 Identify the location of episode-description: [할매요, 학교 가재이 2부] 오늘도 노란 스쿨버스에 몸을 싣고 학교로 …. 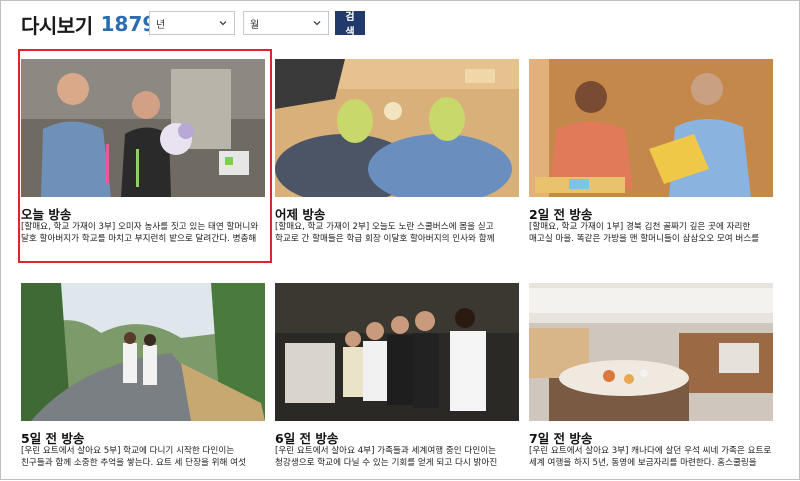
(385, 233).